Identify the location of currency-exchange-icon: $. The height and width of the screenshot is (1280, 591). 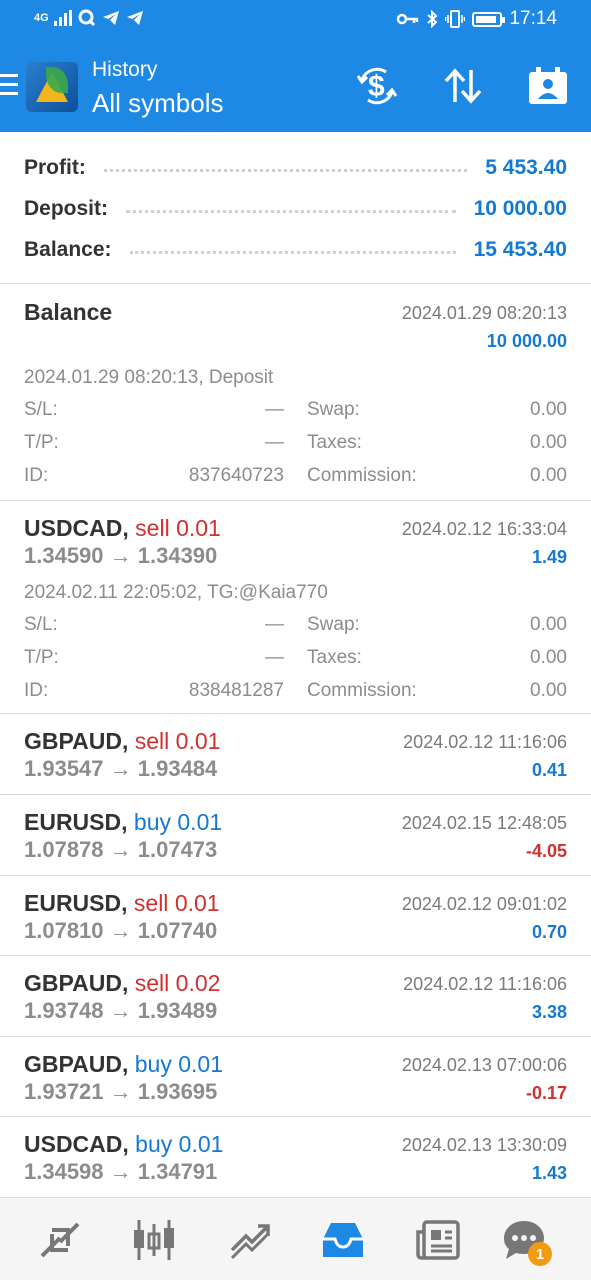
(377, 86).